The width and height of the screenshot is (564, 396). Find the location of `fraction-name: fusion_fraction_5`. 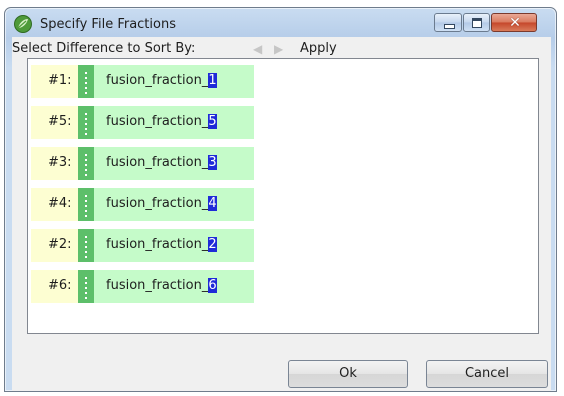

fraction-name: fusion_fraction_5 is located at coordinates (161, 121).